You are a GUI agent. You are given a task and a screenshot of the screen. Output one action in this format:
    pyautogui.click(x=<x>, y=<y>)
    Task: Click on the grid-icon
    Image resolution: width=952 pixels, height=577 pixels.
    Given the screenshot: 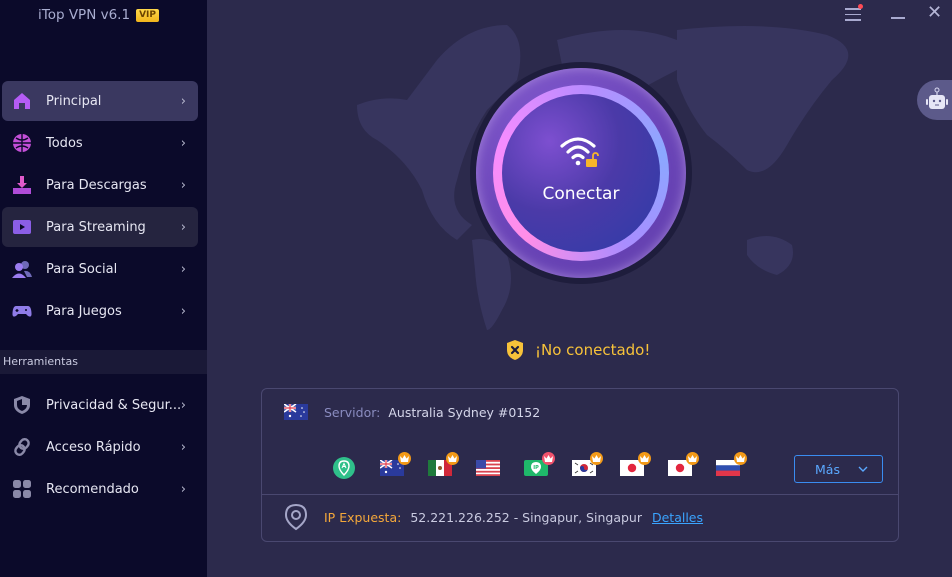 What is the action you would take?
    pyautogui.click(x=22, y=489)
    